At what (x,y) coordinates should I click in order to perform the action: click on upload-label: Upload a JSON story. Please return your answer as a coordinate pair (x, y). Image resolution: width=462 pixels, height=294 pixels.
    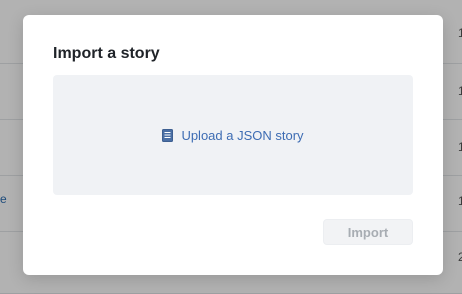
    Looking at the image, I should click on (242, 135).